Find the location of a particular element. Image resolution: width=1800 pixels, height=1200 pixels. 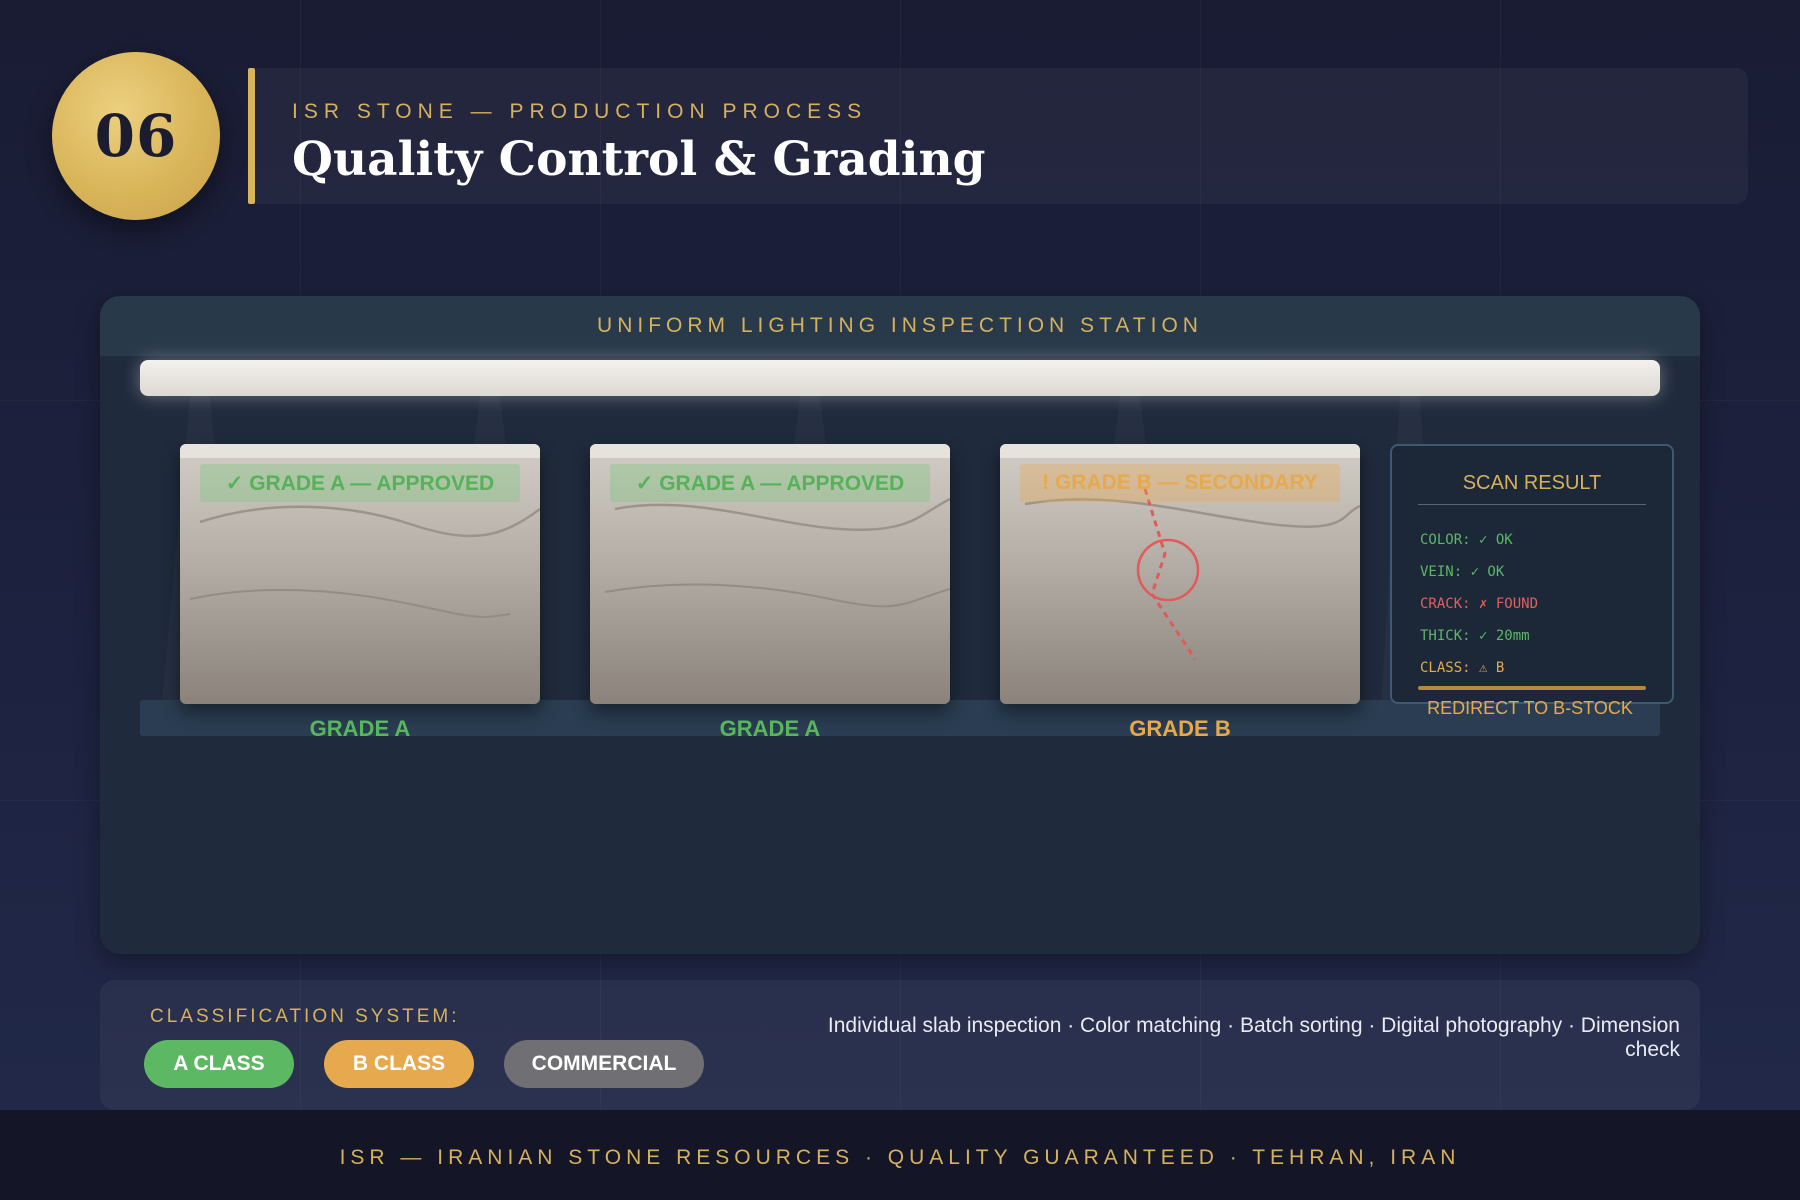

scan-result-title: SCAN RESULT is located at coordinates (1532, 483).